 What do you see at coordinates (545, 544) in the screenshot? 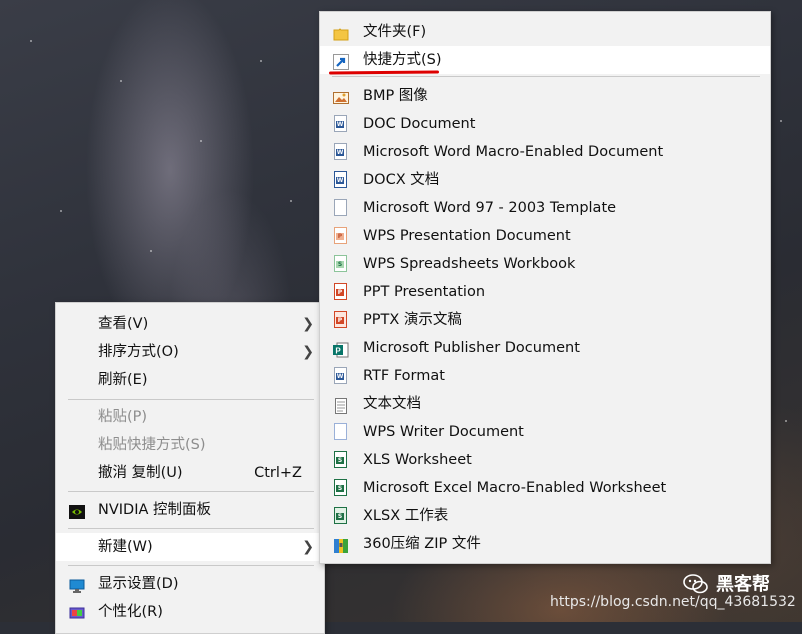
I see `new-zip-item: 360压缩 ZIP 文件` at bounding box center [545, 544].